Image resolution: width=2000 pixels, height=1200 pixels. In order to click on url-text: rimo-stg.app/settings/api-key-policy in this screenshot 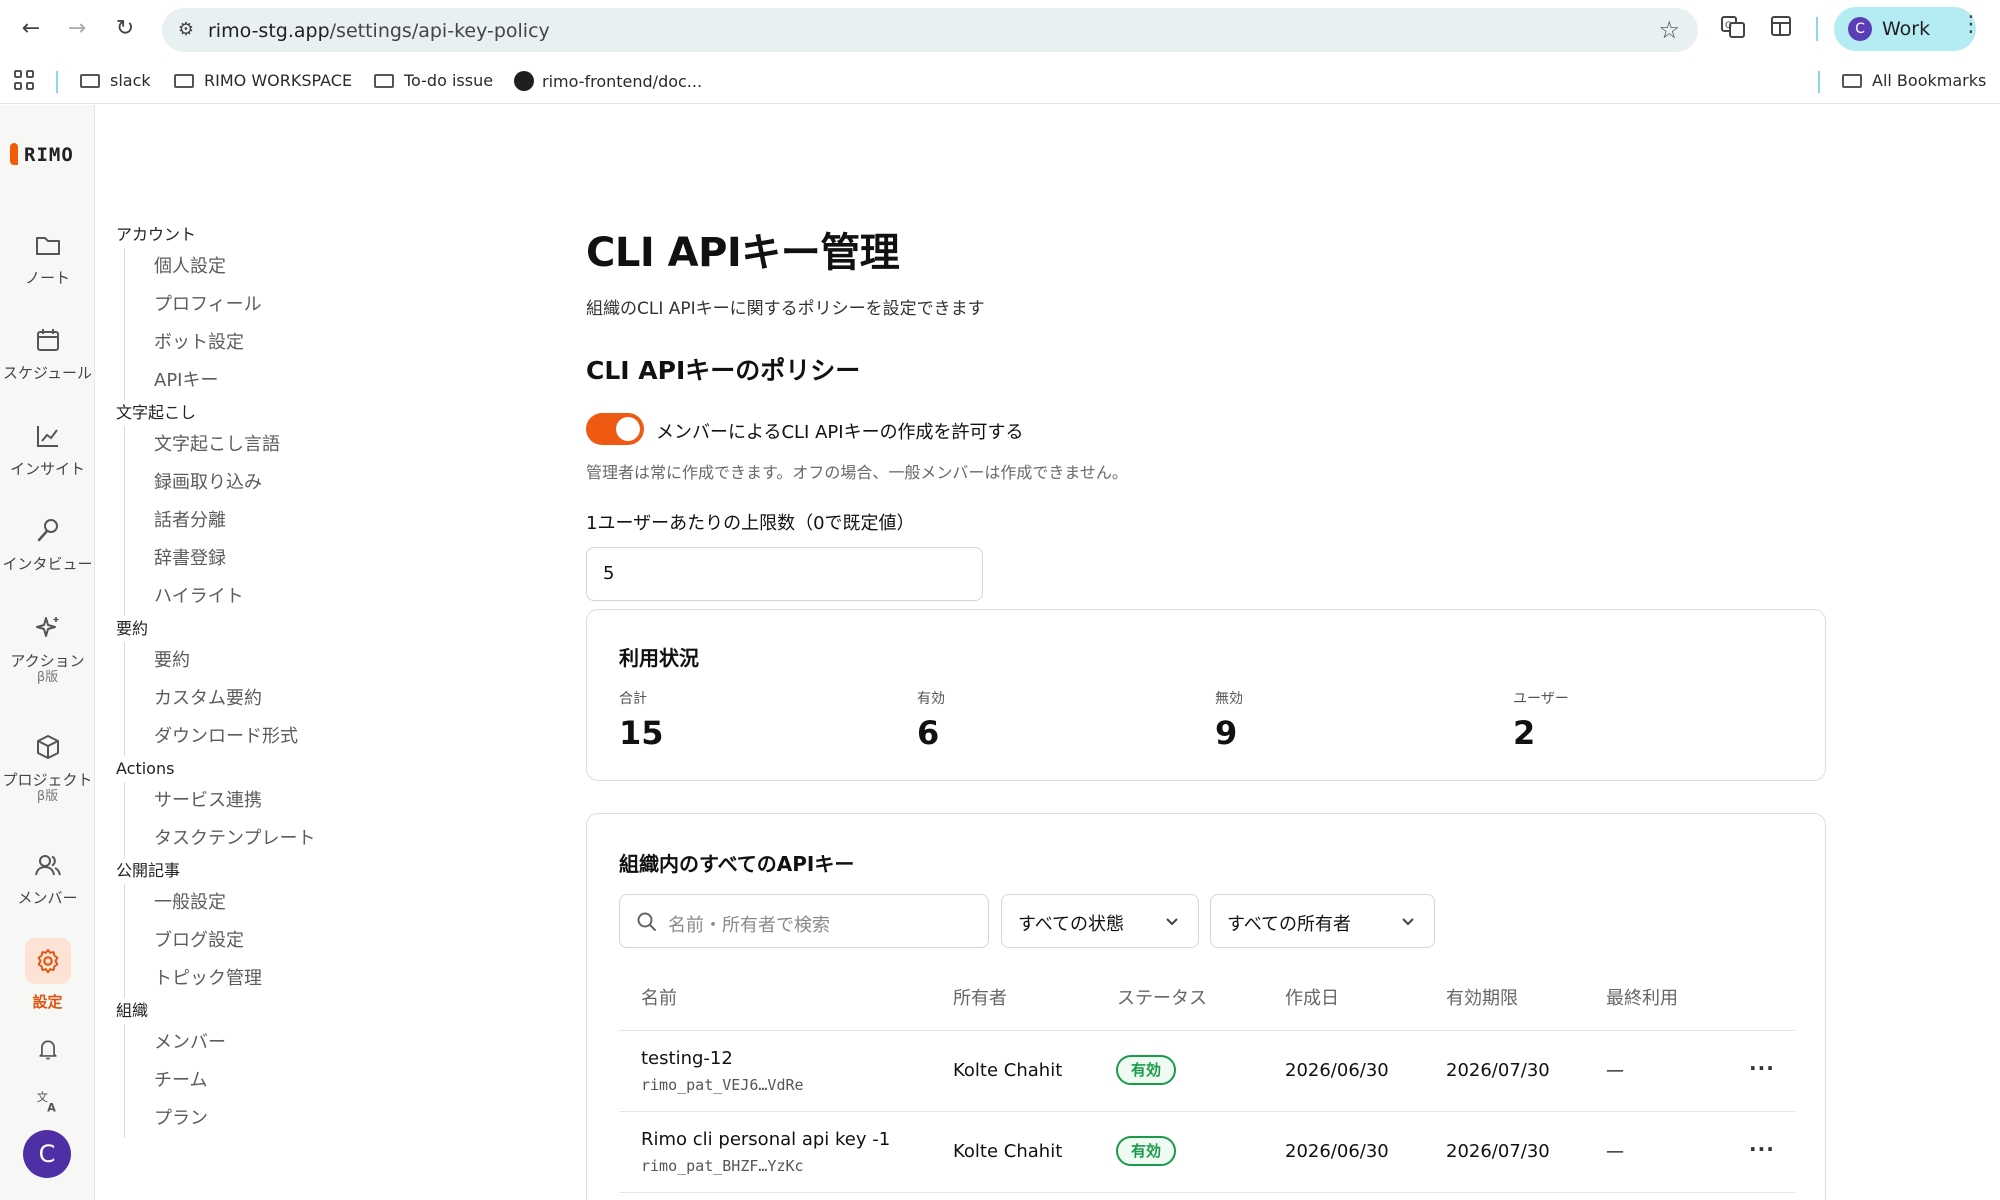, I will do `click(379, 31)`.